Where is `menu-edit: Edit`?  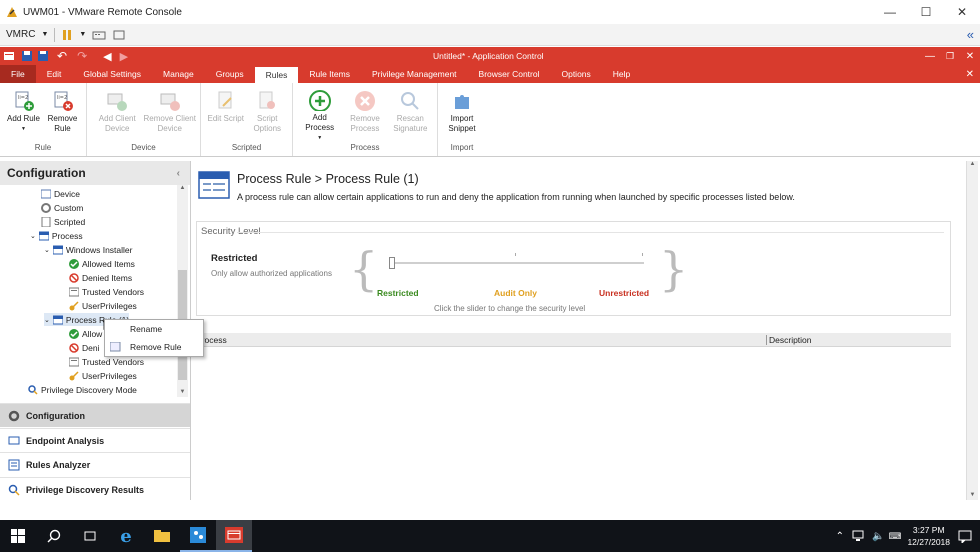
menu-edit: Edit is located at coordinates (54, 74).